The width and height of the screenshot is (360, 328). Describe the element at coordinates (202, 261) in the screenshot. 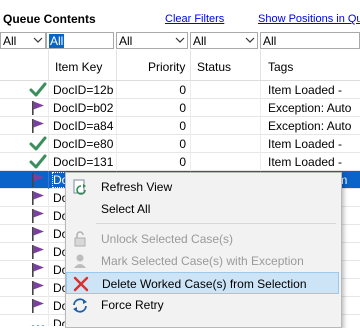

I see `menu-item-mark-exception: Mark Selected Case(s) with Exception` at that location.